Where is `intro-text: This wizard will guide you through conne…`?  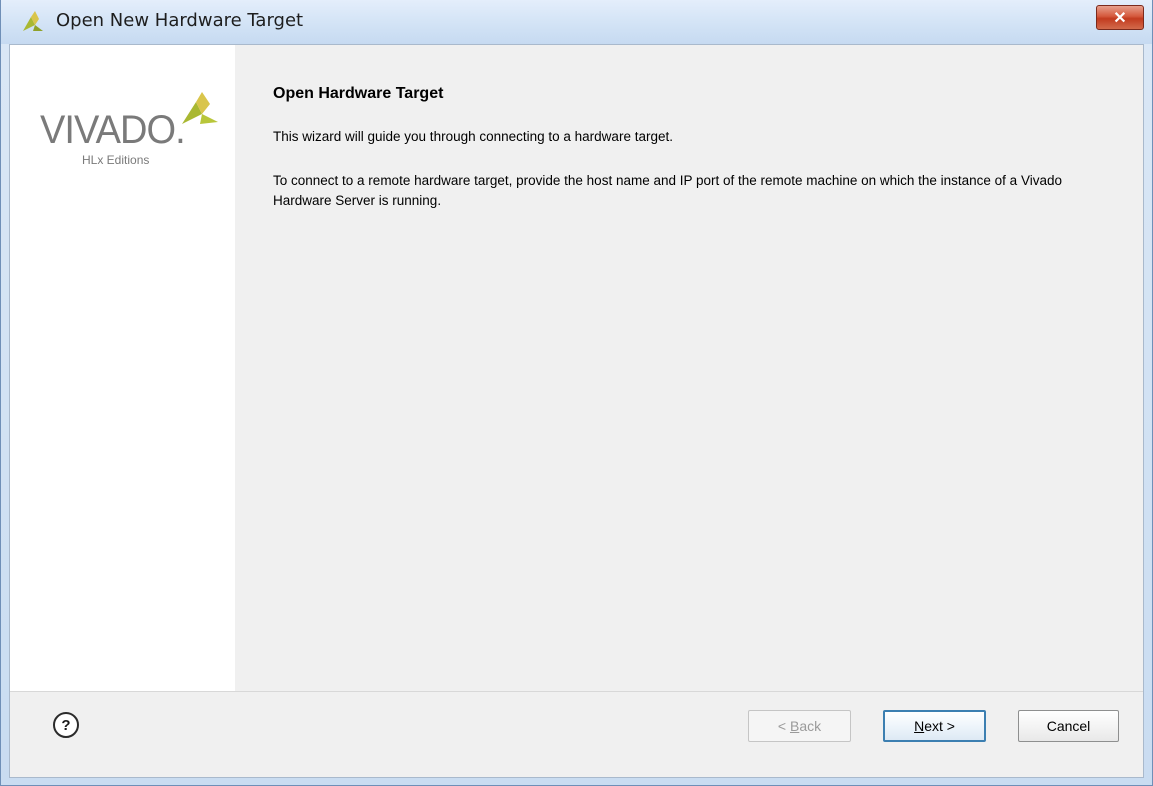 intro-text: This wizard will guide you through conne… is located at coordinates (473, 136).